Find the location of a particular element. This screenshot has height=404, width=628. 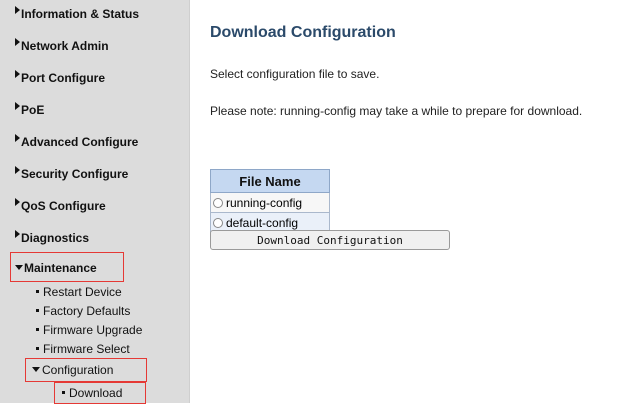

sidebar-subitem-label: Firmware Select is located at coordinates (86, 349).